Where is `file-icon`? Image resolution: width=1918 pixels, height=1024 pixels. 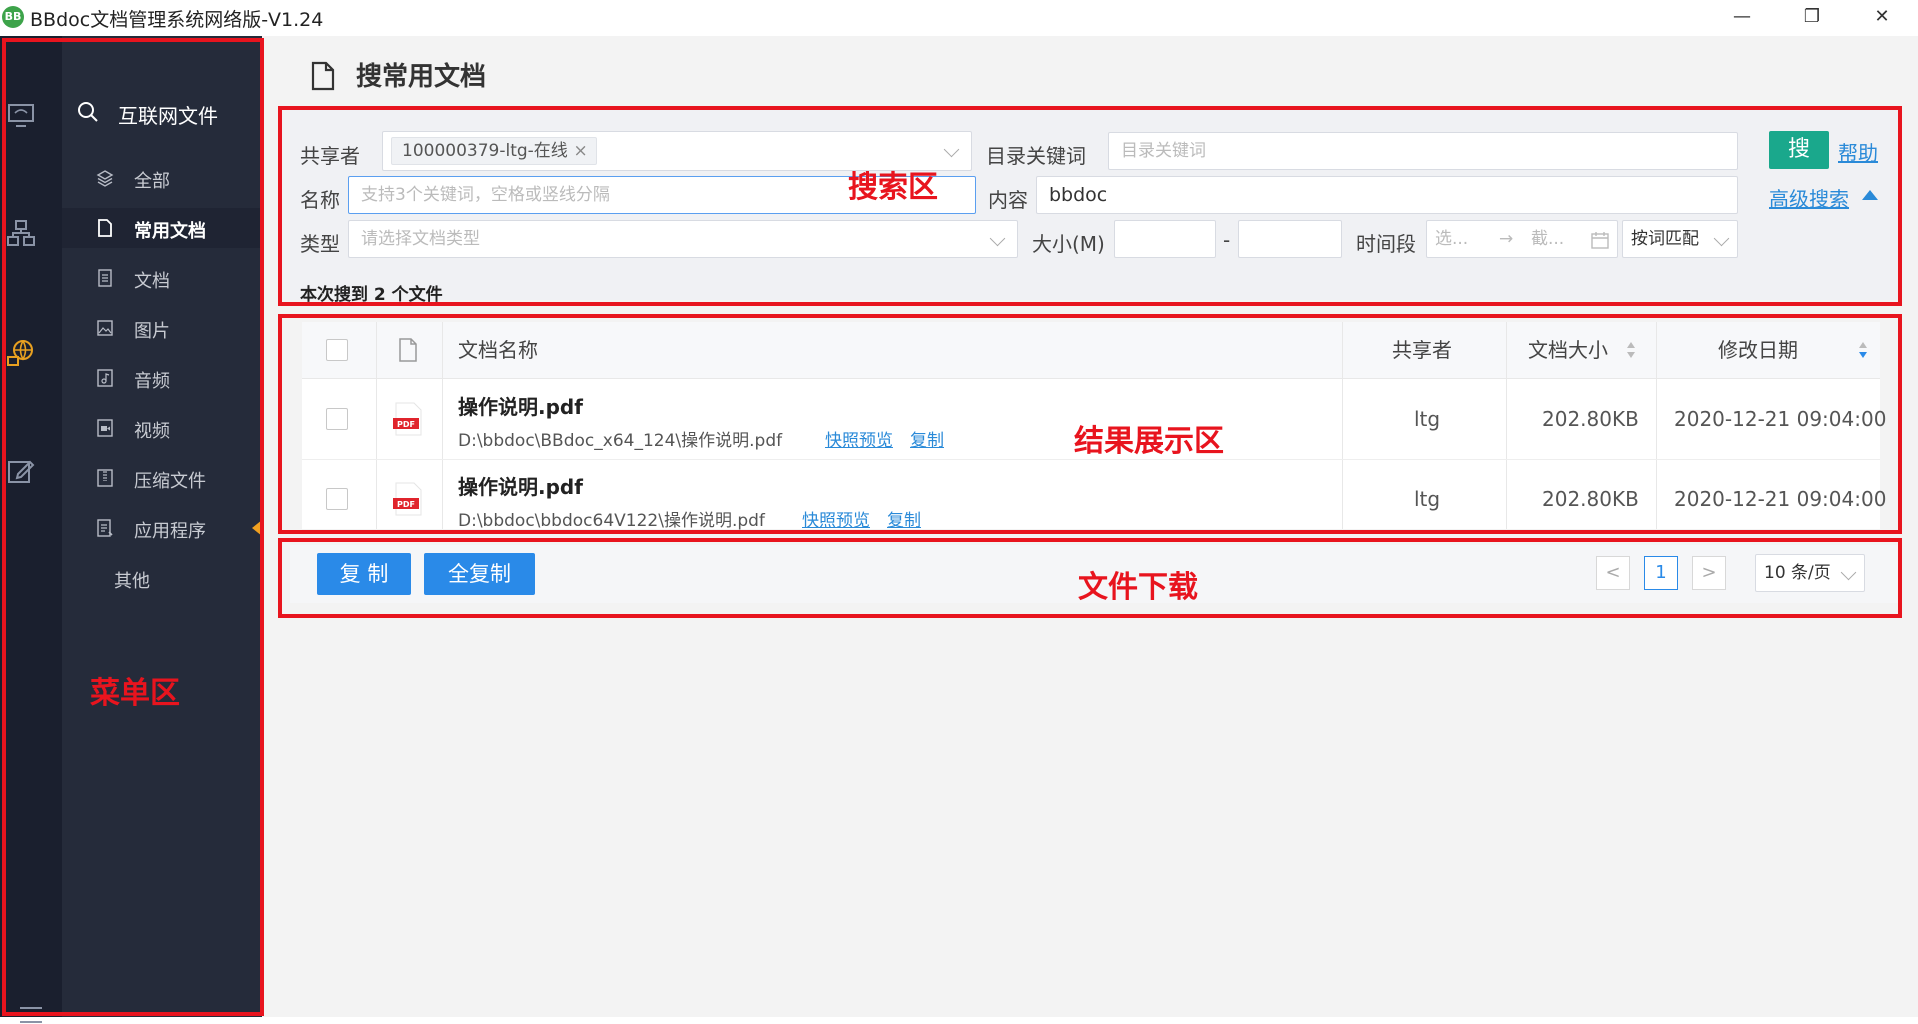 file-icon is located at coordinates (323, 76).